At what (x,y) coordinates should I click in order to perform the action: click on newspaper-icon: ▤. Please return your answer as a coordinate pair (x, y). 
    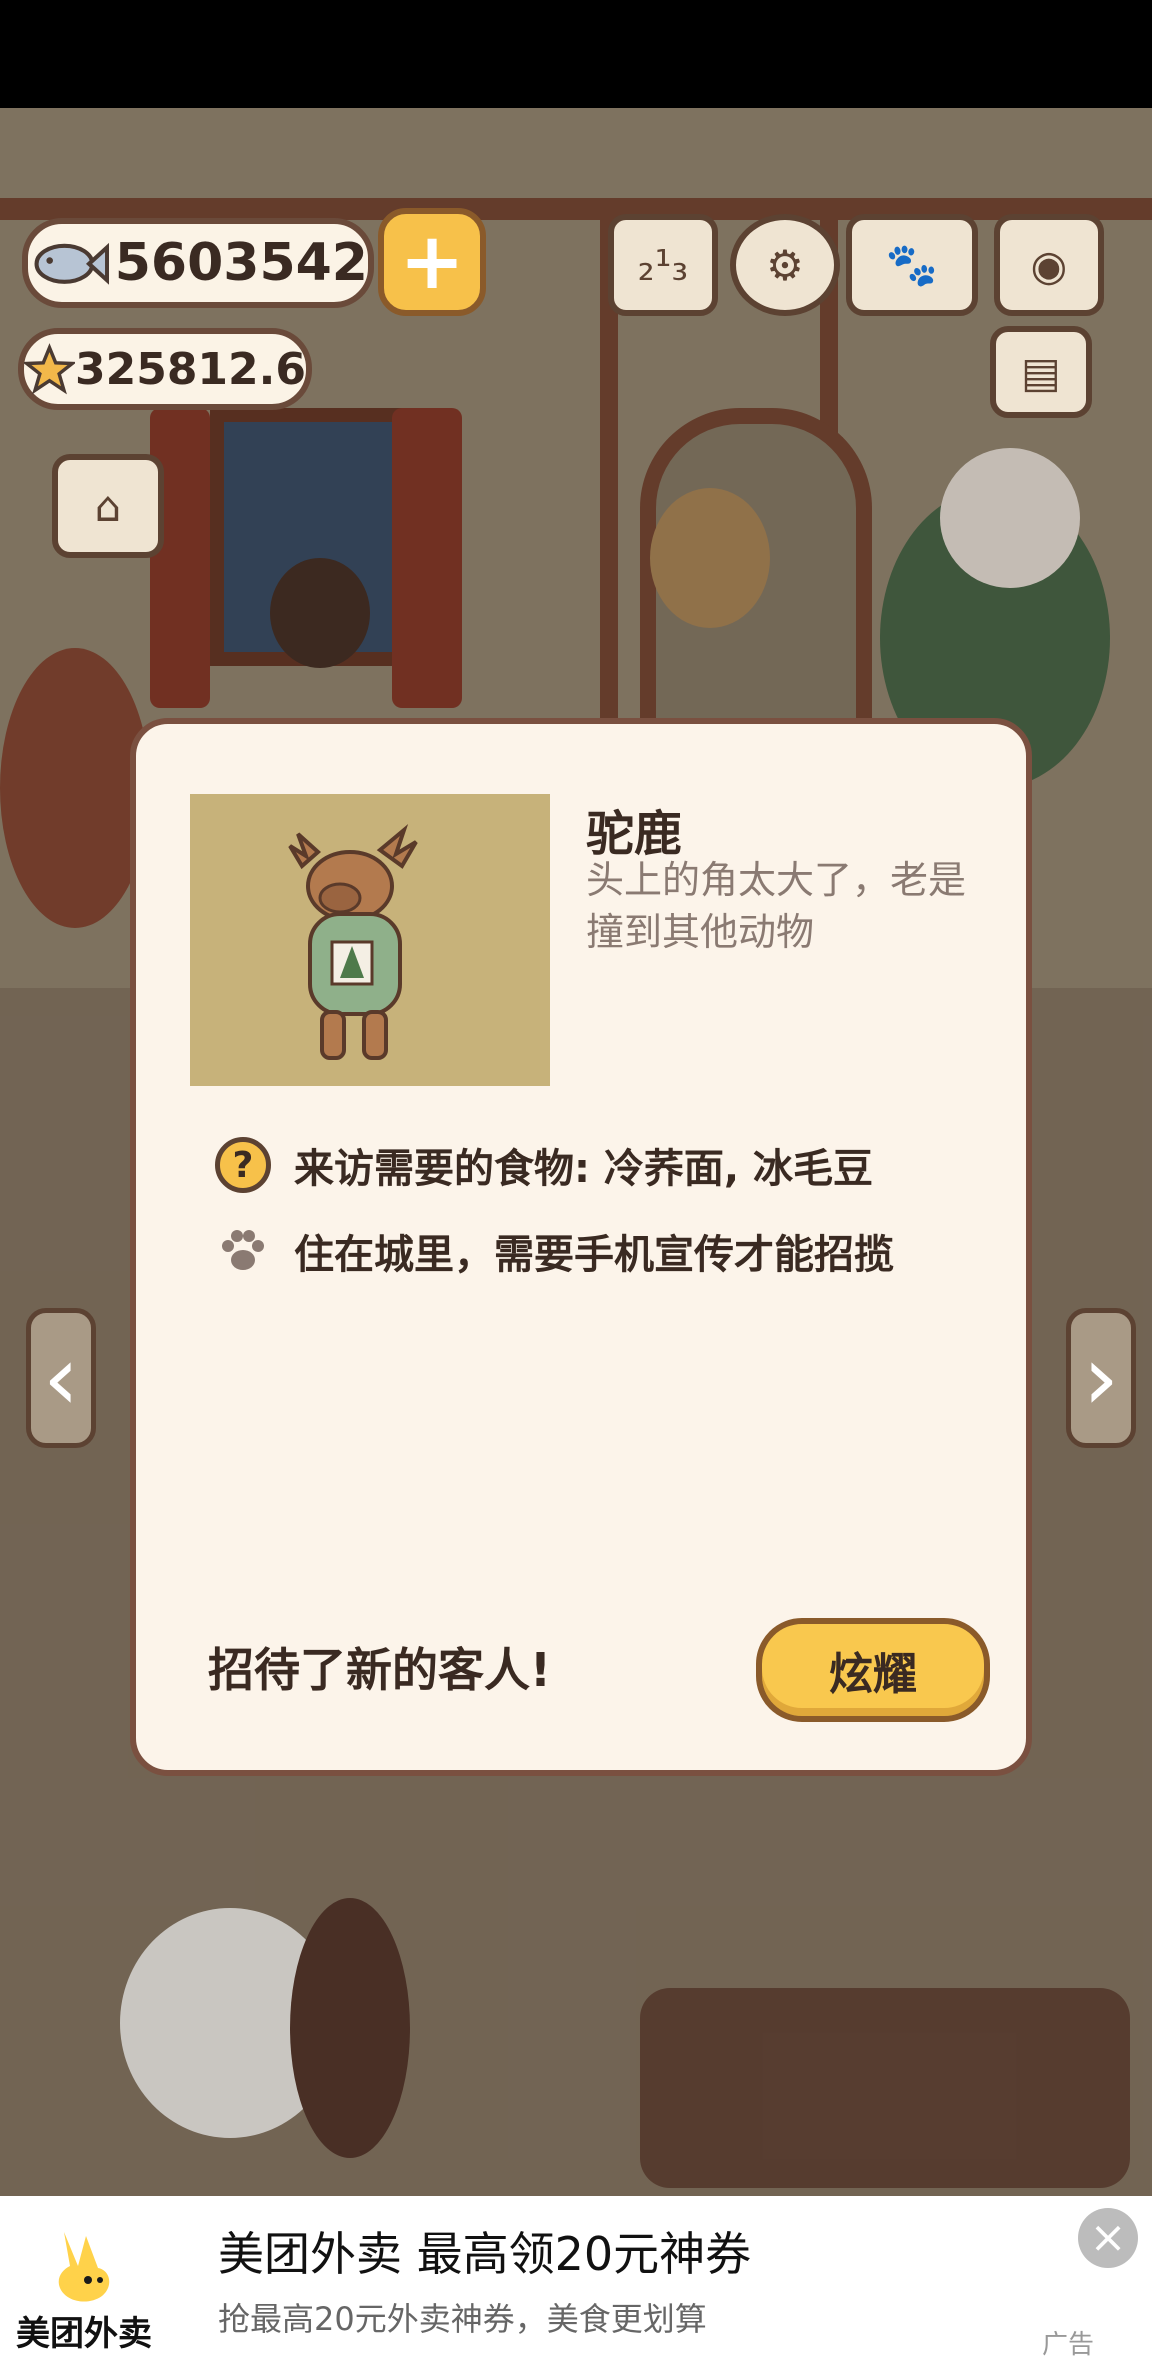
    Looking at the image, I should click on (1041, 372).